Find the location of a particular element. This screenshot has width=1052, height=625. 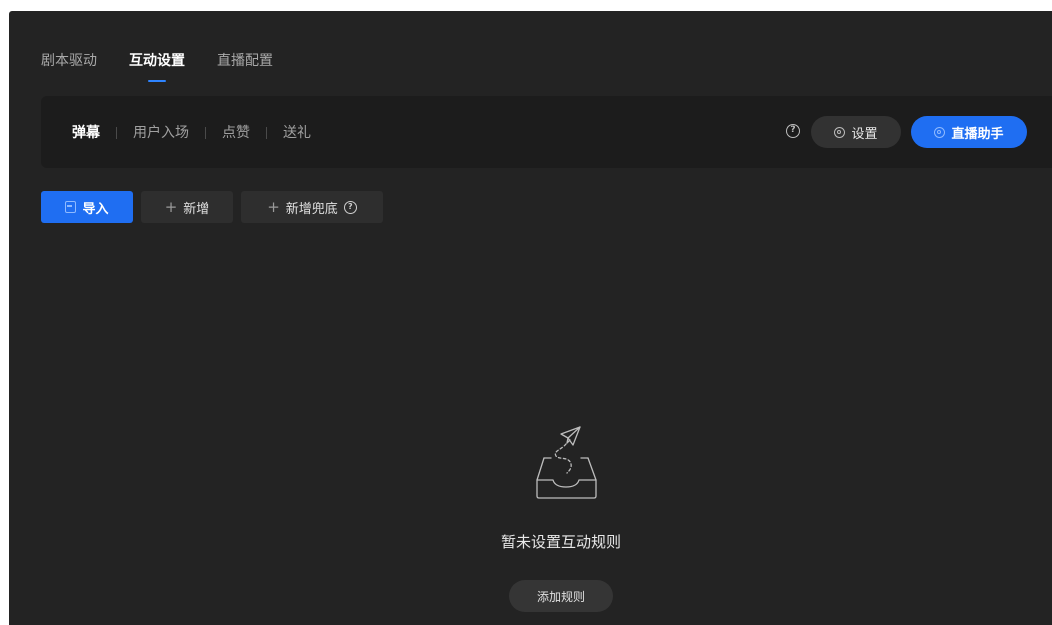

tab-live-config: 直播配置 is located at coordinates (245, 63).